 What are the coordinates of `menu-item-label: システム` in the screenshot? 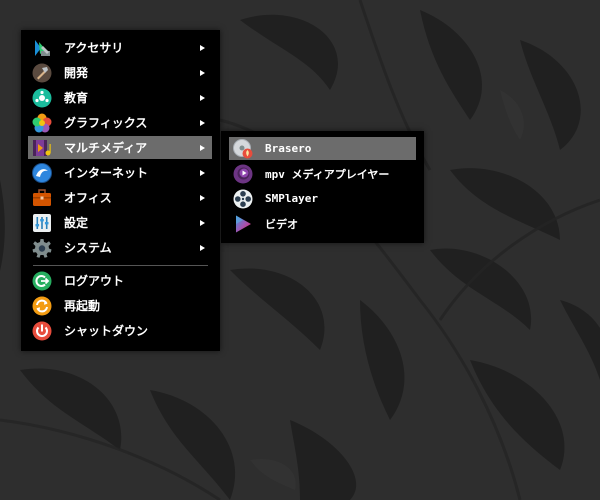 It's located at (88, 248).